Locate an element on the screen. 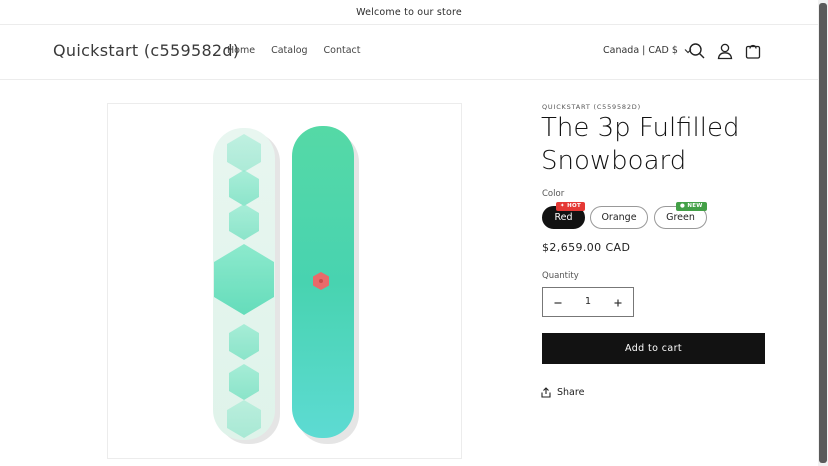 The width and height of the screenshot is (828, 466). main-nav: Home Catalog Contact is located at coordinates (294, 50).